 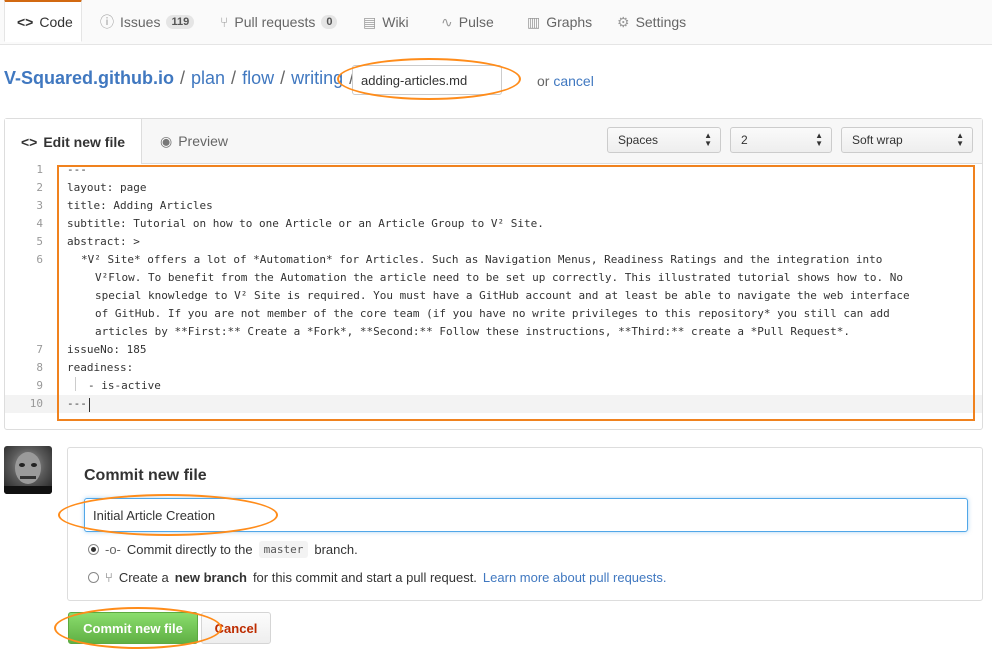 What do you see at coordinates (907, 140) in the screenshot?
I see `wrap-mode-select: Soft wrap ▲ ▼` at bounding box center [907, 140].